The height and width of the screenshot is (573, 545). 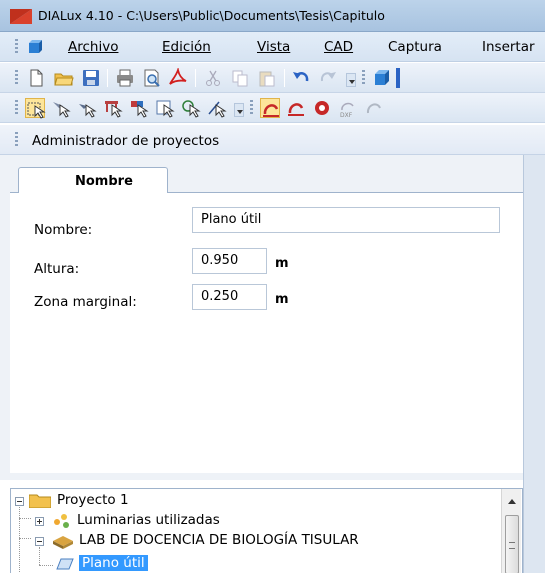 What do you see at coordinates (93, 47) in the screenshot?
I see `menu-archivo: Archivo` at bounding box center [93, 47].